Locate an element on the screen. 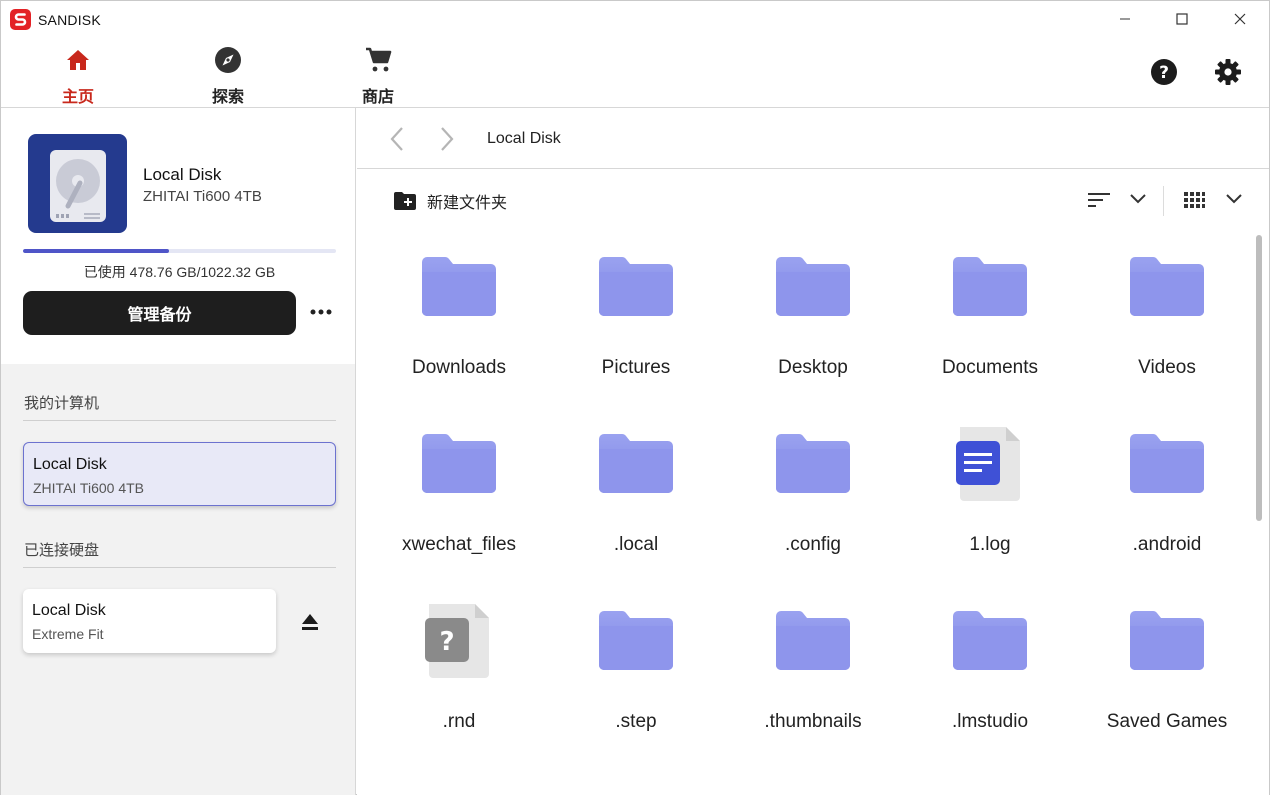  folder-item: Saved Games is located at coordinates (1167, 666).